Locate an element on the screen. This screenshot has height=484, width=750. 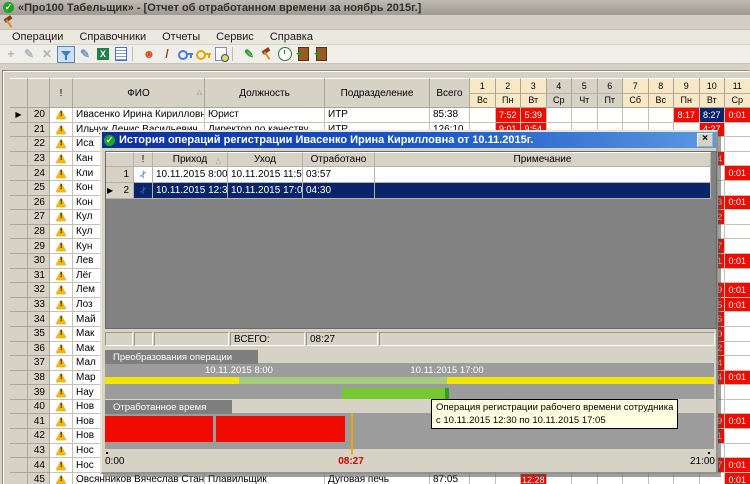
column-header-num is located at coordinates (39, 93).